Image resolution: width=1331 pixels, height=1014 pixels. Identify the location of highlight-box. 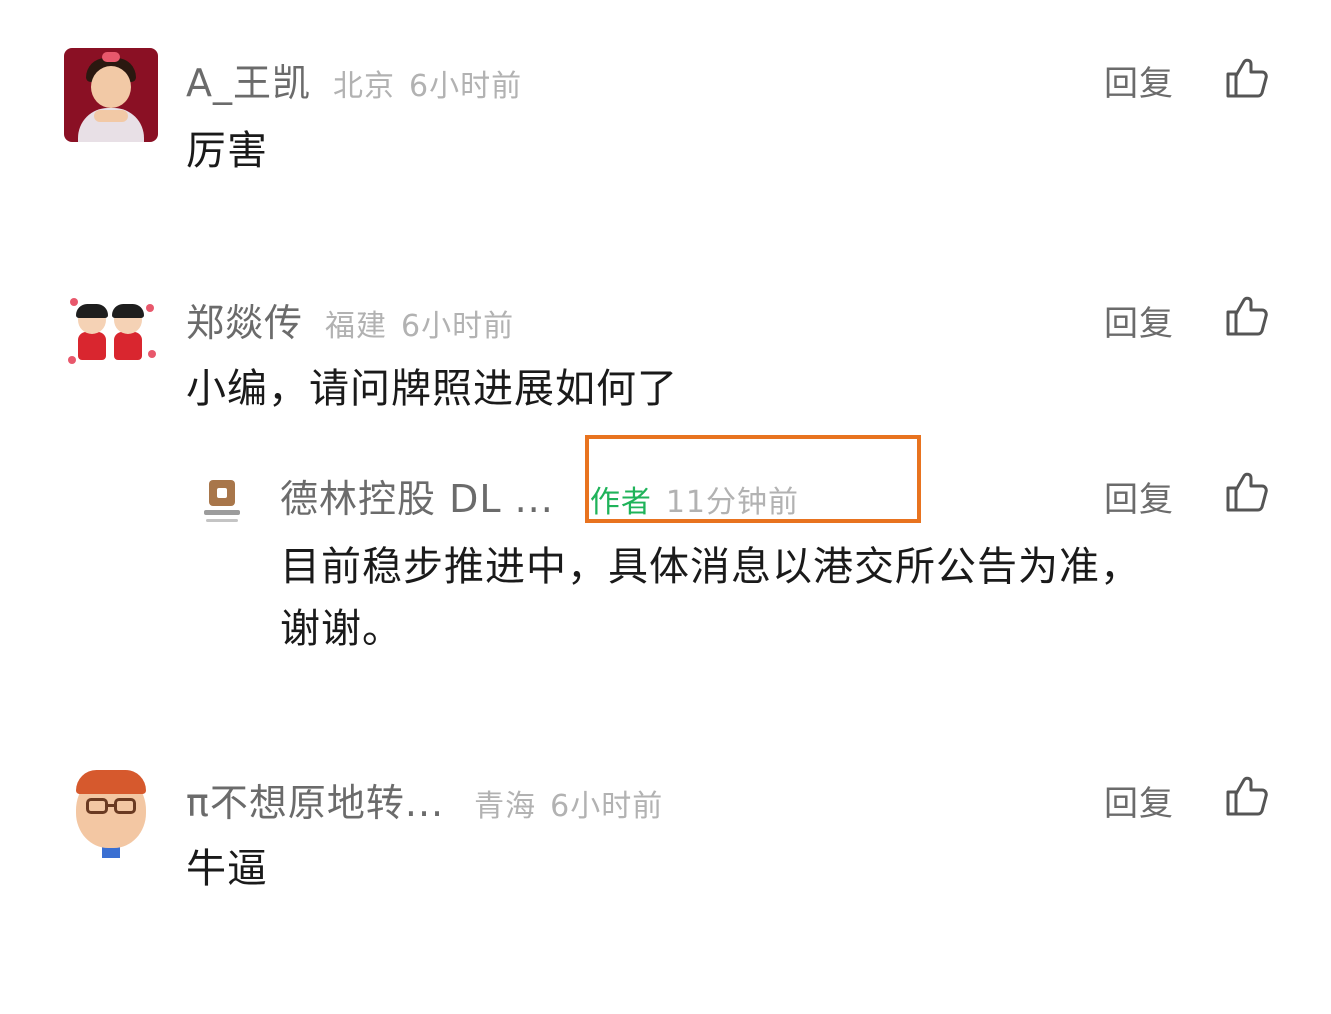
(753, 479).